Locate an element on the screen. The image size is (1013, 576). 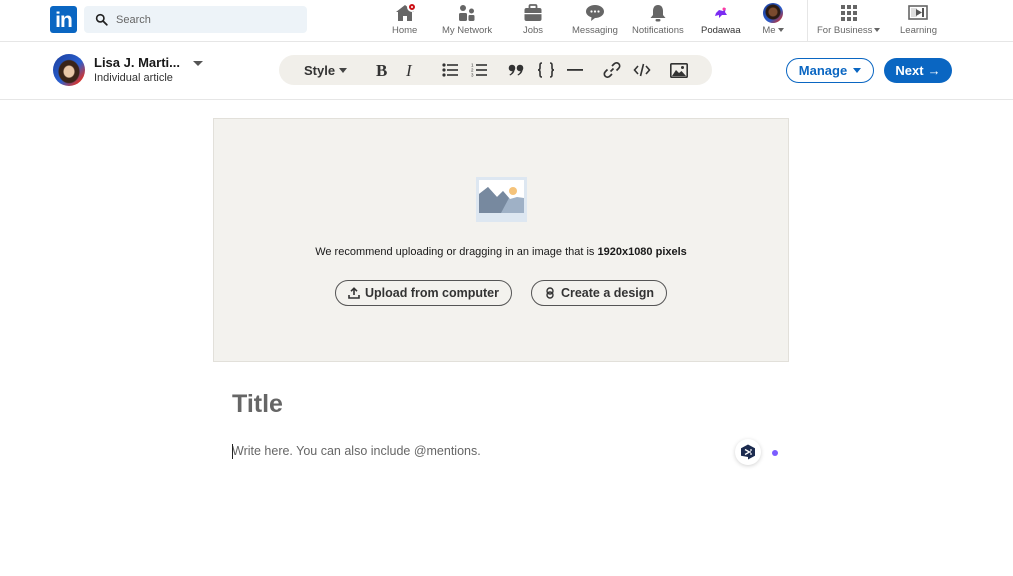
bulleted-list-icon is located at coordinates (450, 70).